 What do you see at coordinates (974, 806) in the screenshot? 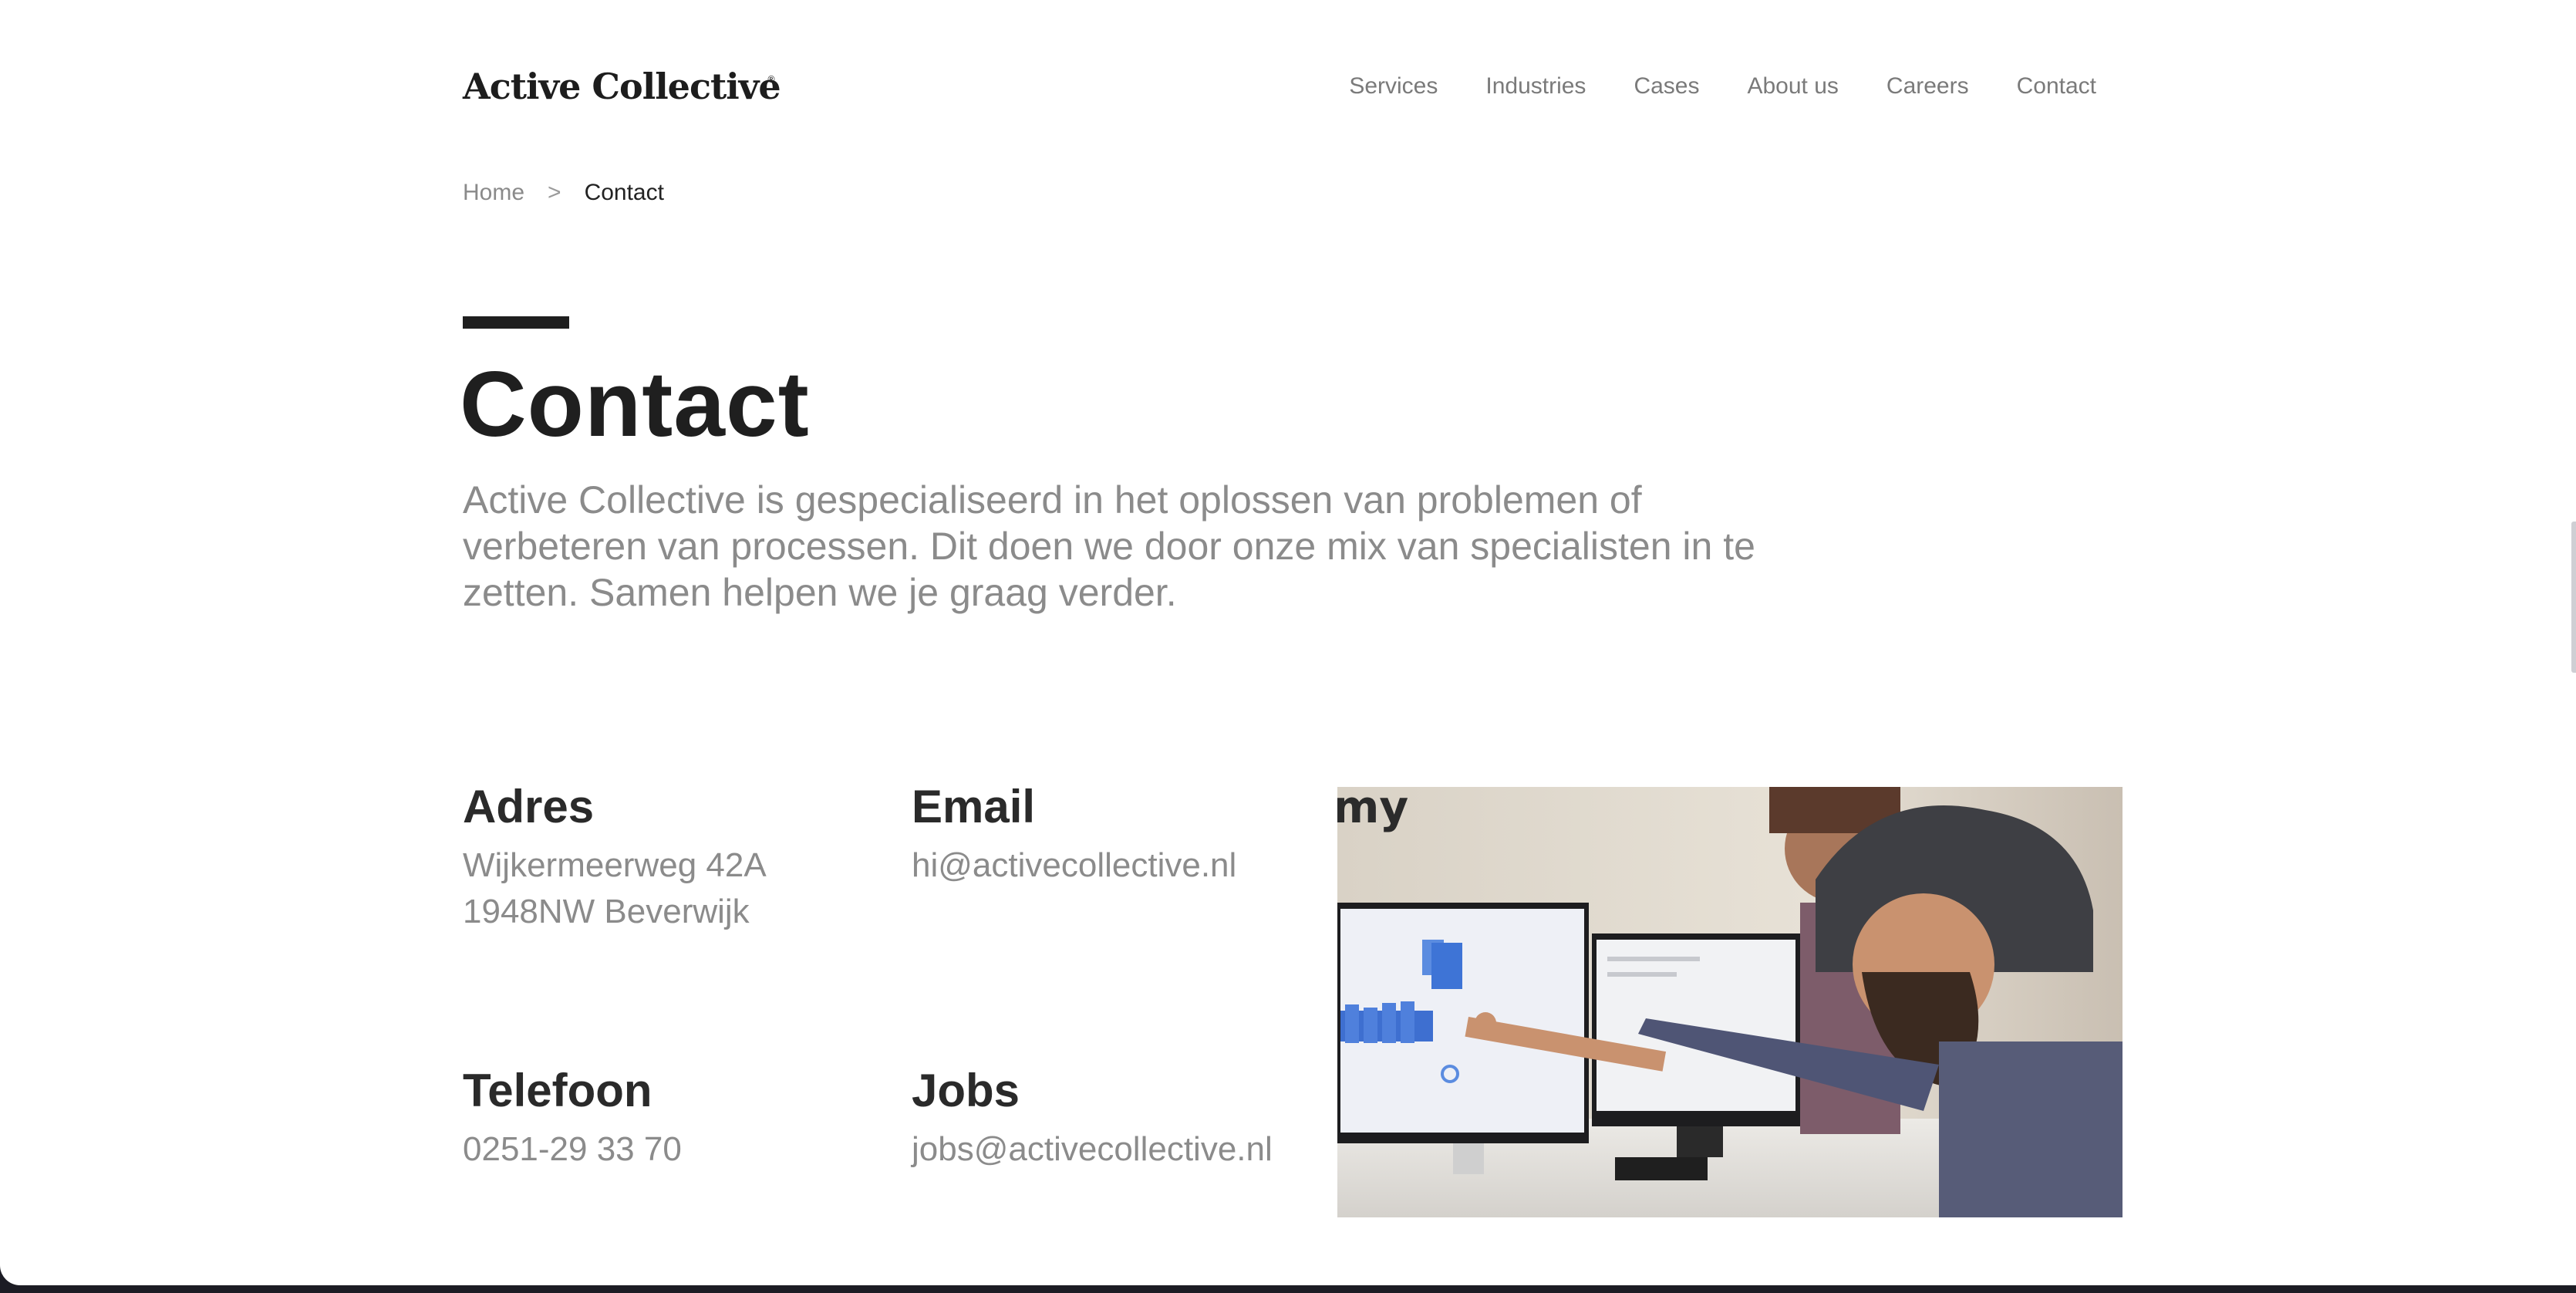
I see `email-heading: Email` at bounding box center [974, 806].